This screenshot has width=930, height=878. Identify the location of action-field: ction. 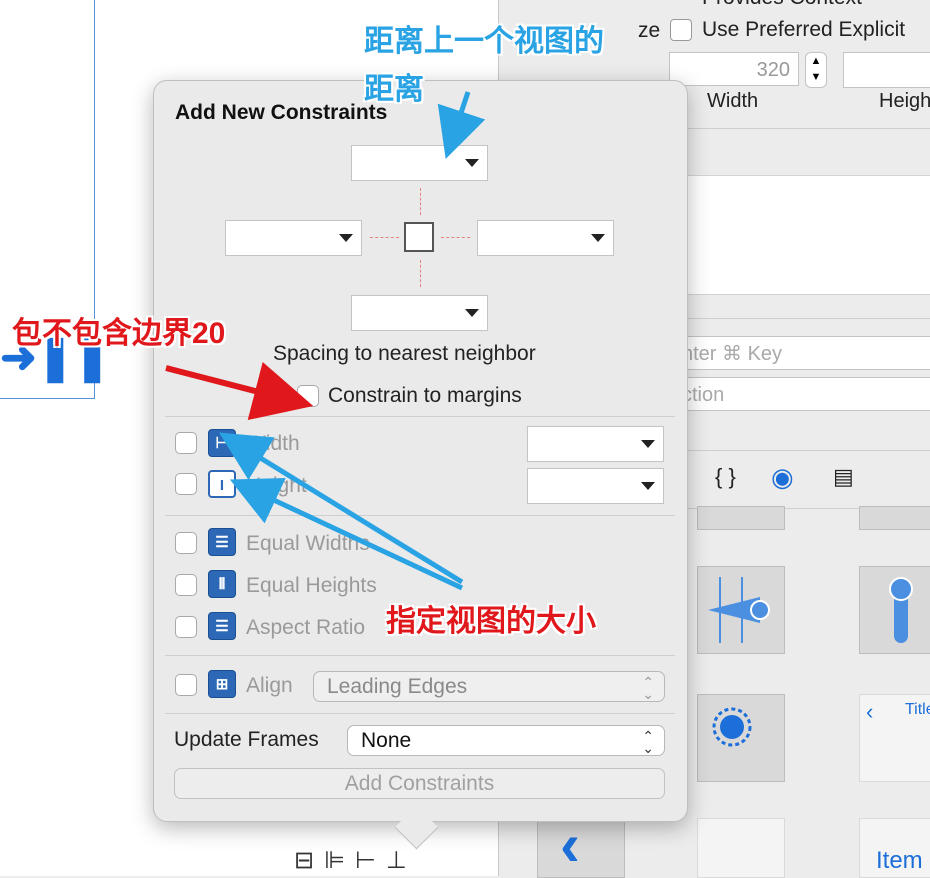
(799, 394).